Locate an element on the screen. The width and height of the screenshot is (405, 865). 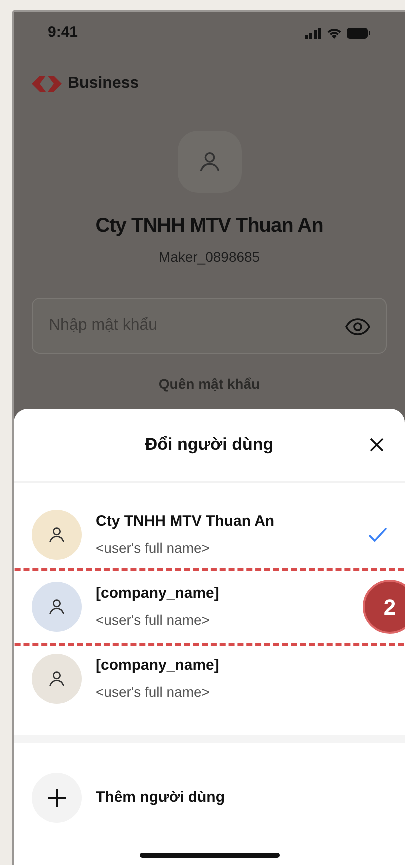
username: Maker_0898685 is located at coordinates (209, 257).